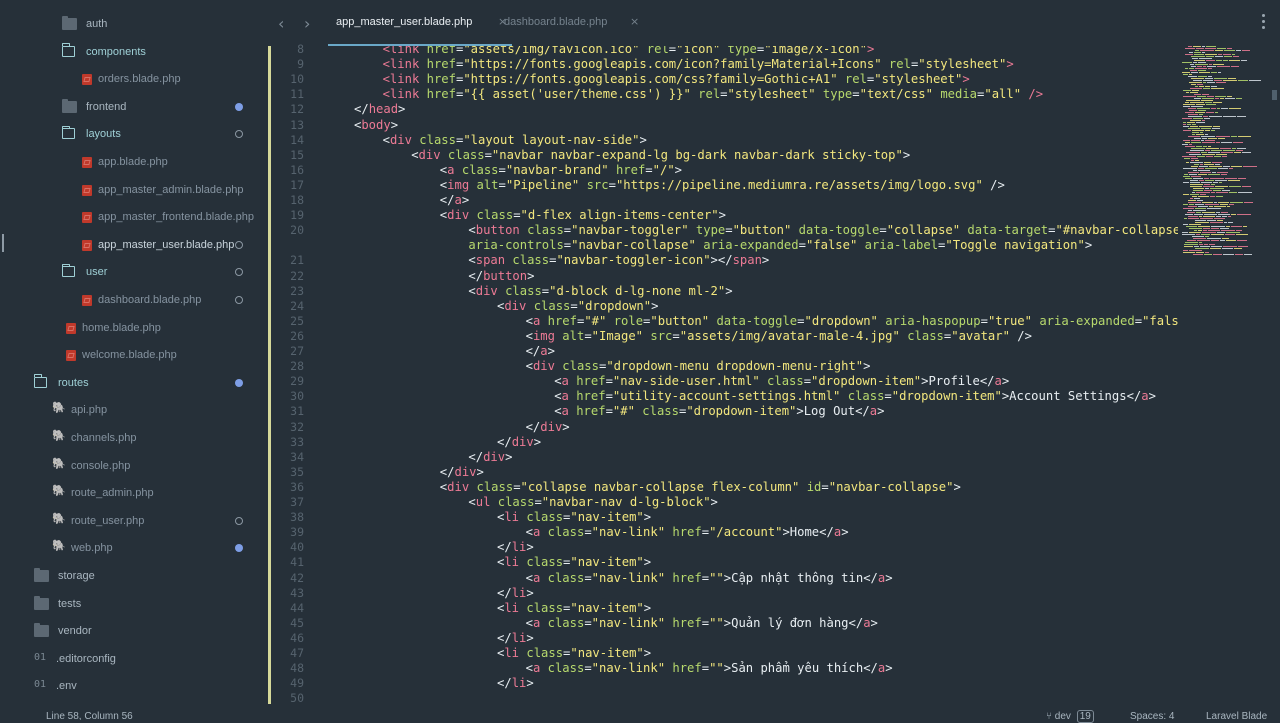 Image resolution: width=1280 pixels, height=723 pixels. I want to click on tree-item-console-php: 🐘 console.php, so click(134, 466).